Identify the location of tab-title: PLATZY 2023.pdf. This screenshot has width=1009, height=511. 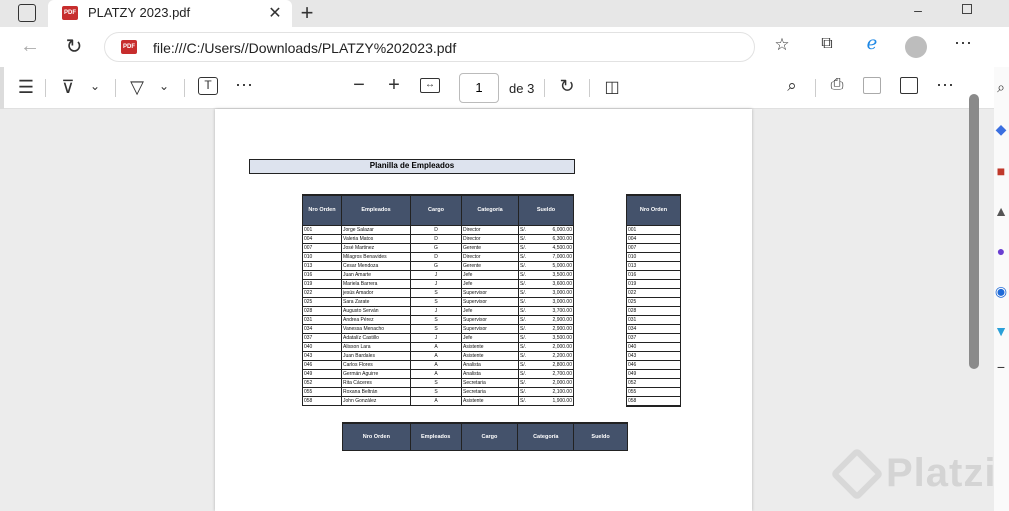
(139, 12).